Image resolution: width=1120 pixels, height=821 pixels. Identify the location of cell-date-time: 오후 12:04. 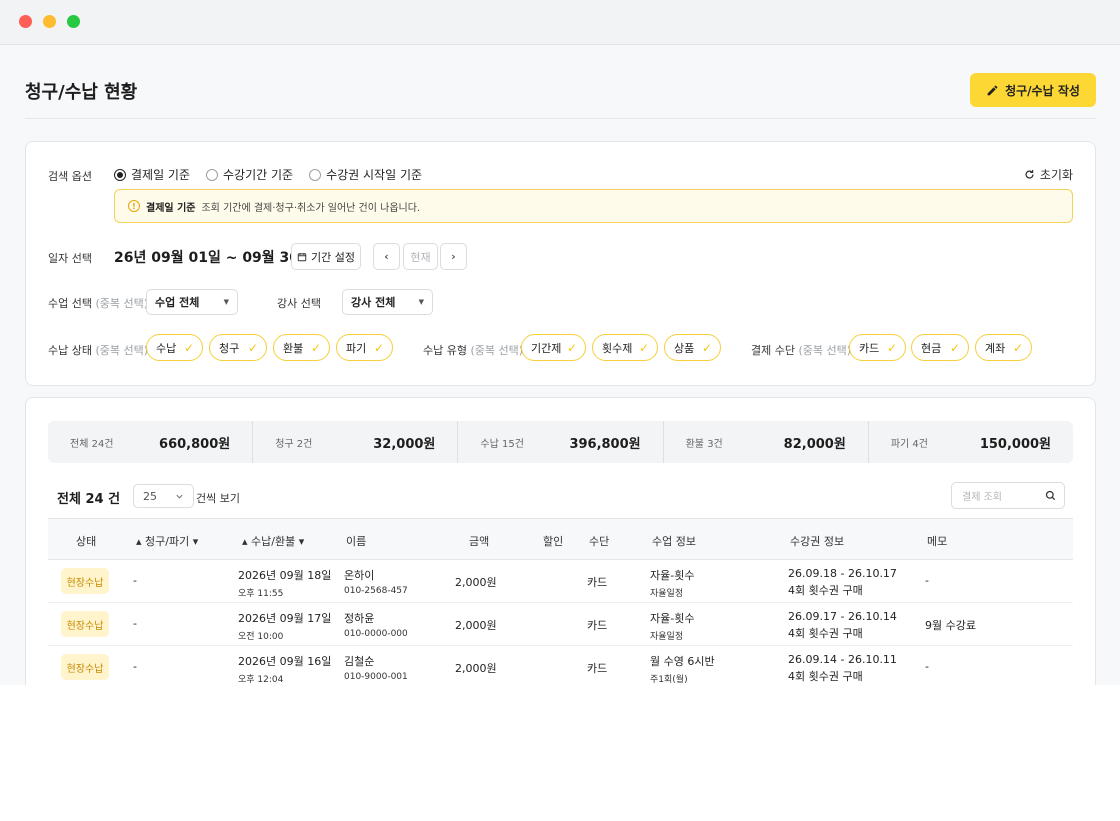
(261, 680).